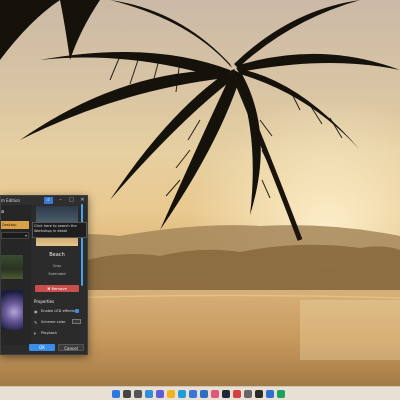  I want to click on properties-heading: Properties, so click(44, 301).